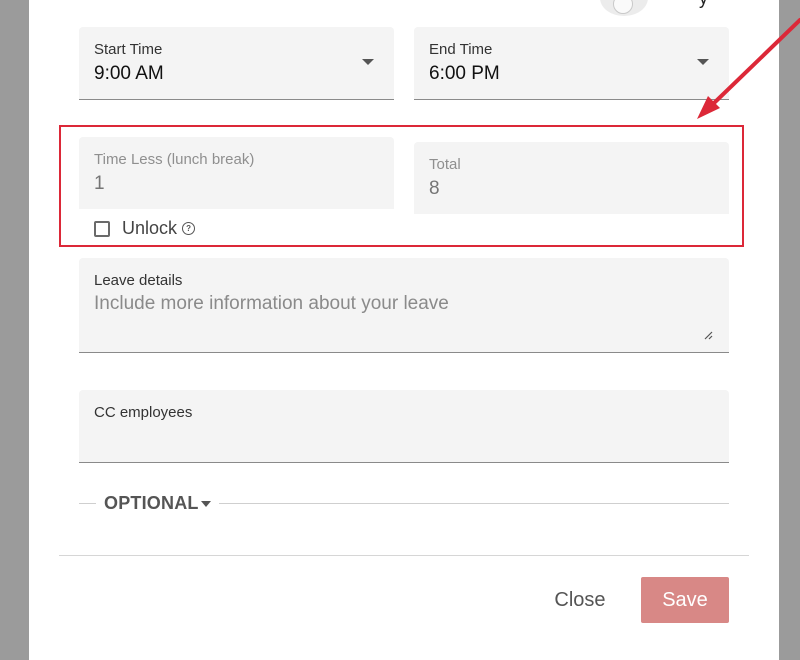 The height and width of the screenshot is (660, 800). Describe the element at coordinates (580, 600) in the screenshot. I see `close-button: Close` at that location.